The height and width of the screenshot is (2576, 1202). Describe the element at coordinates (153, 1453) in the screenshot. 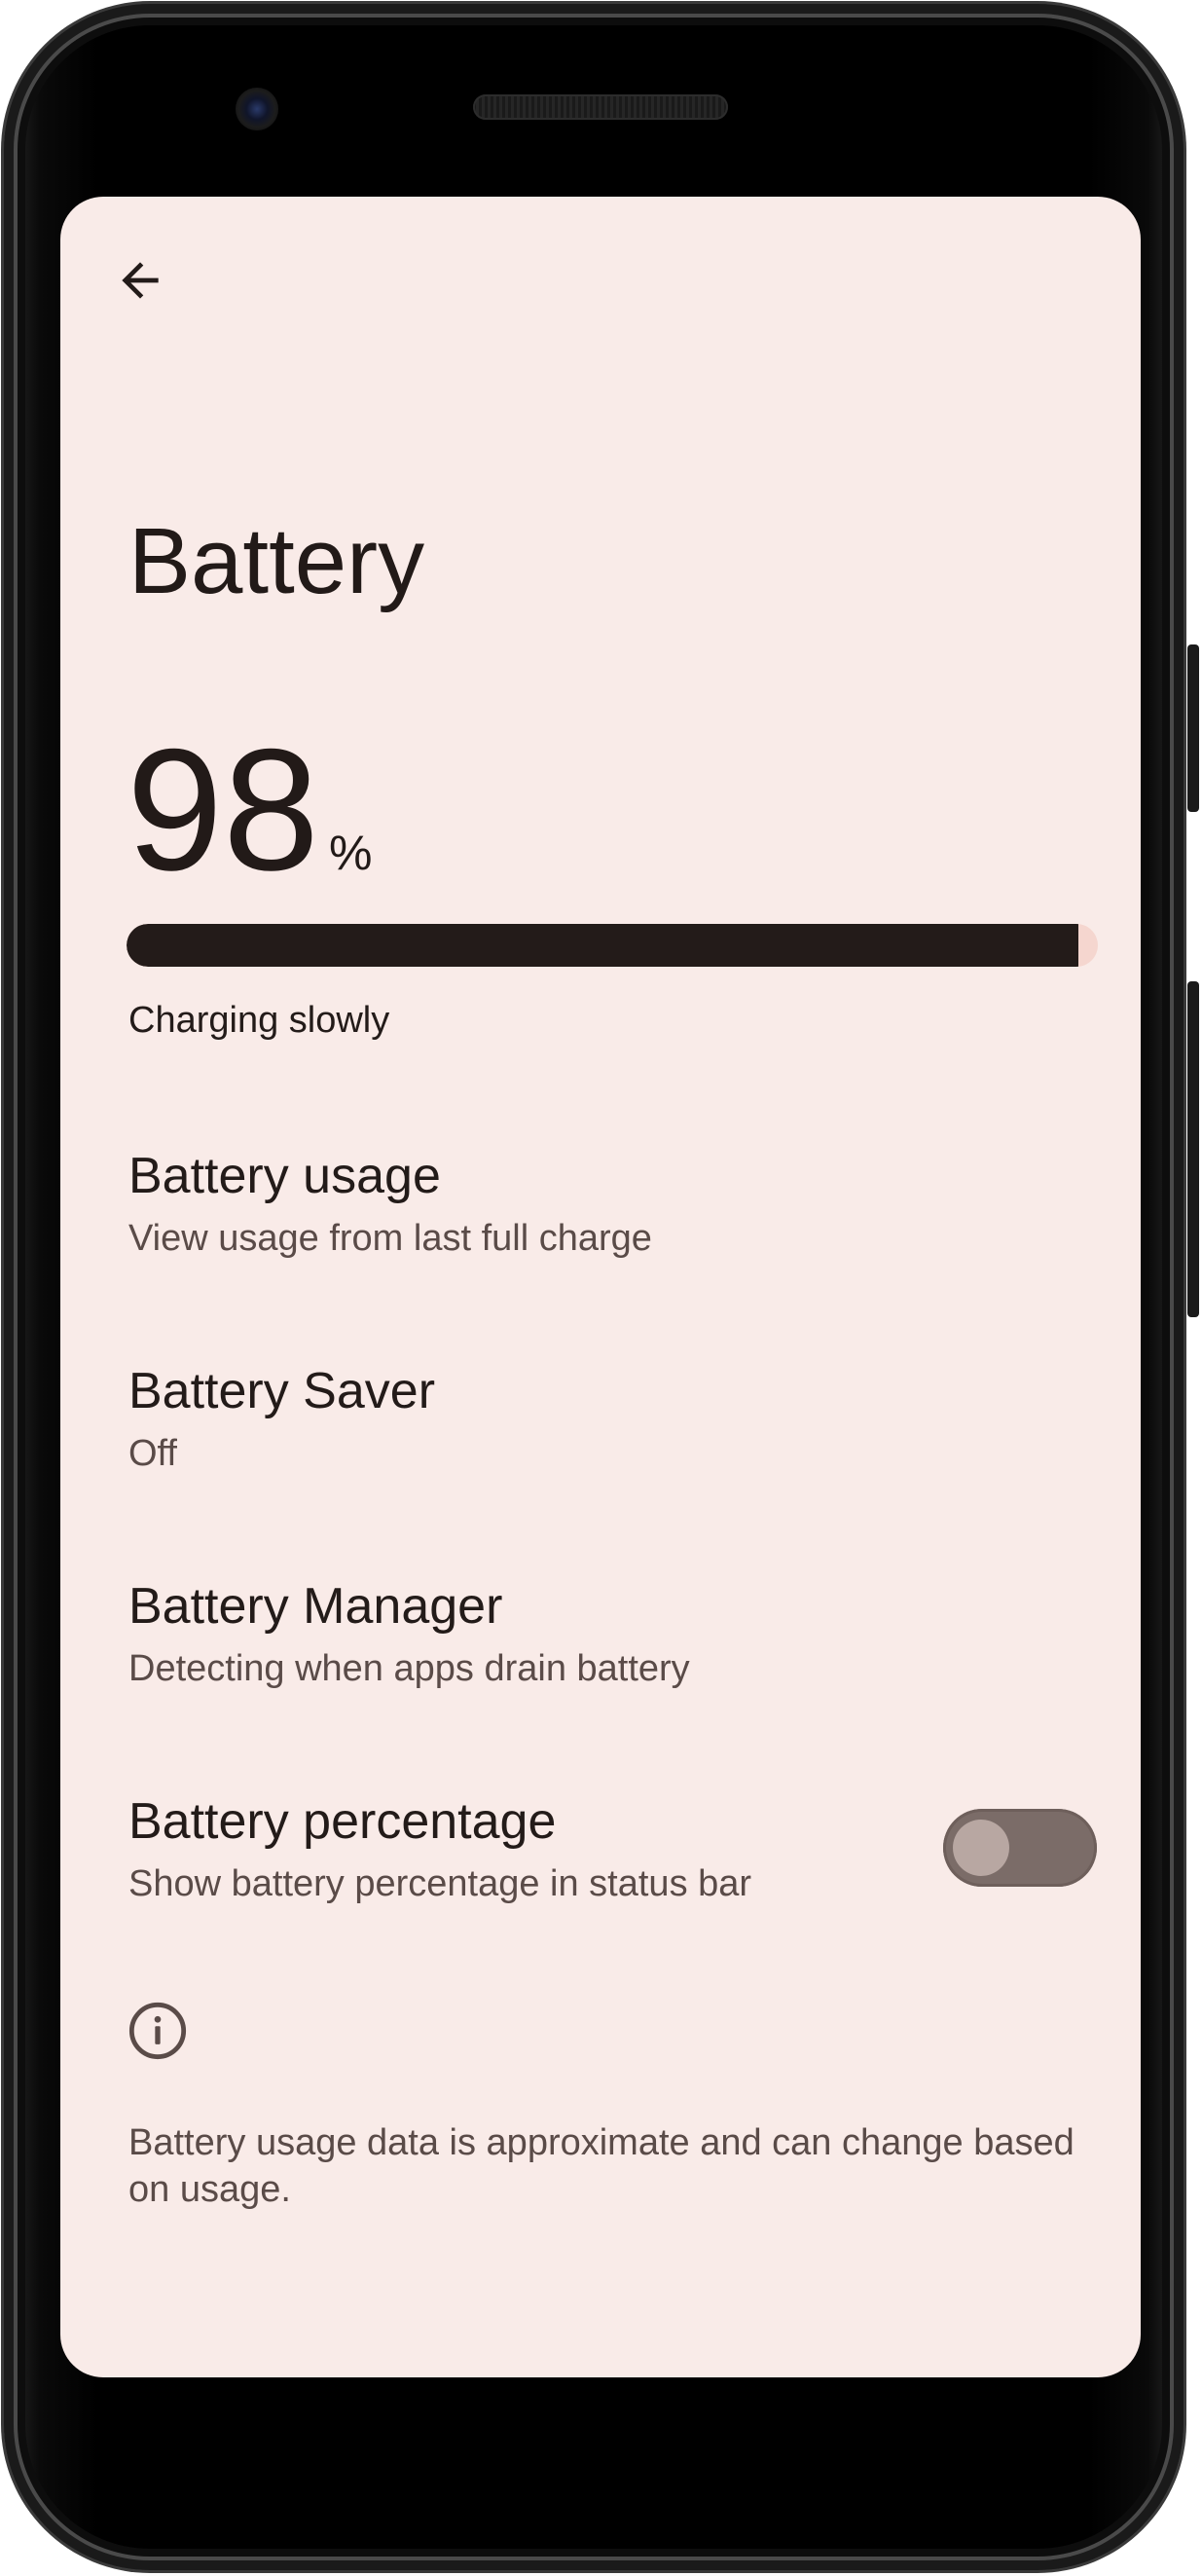

I see `battery-saver-summary: Off` at that location.